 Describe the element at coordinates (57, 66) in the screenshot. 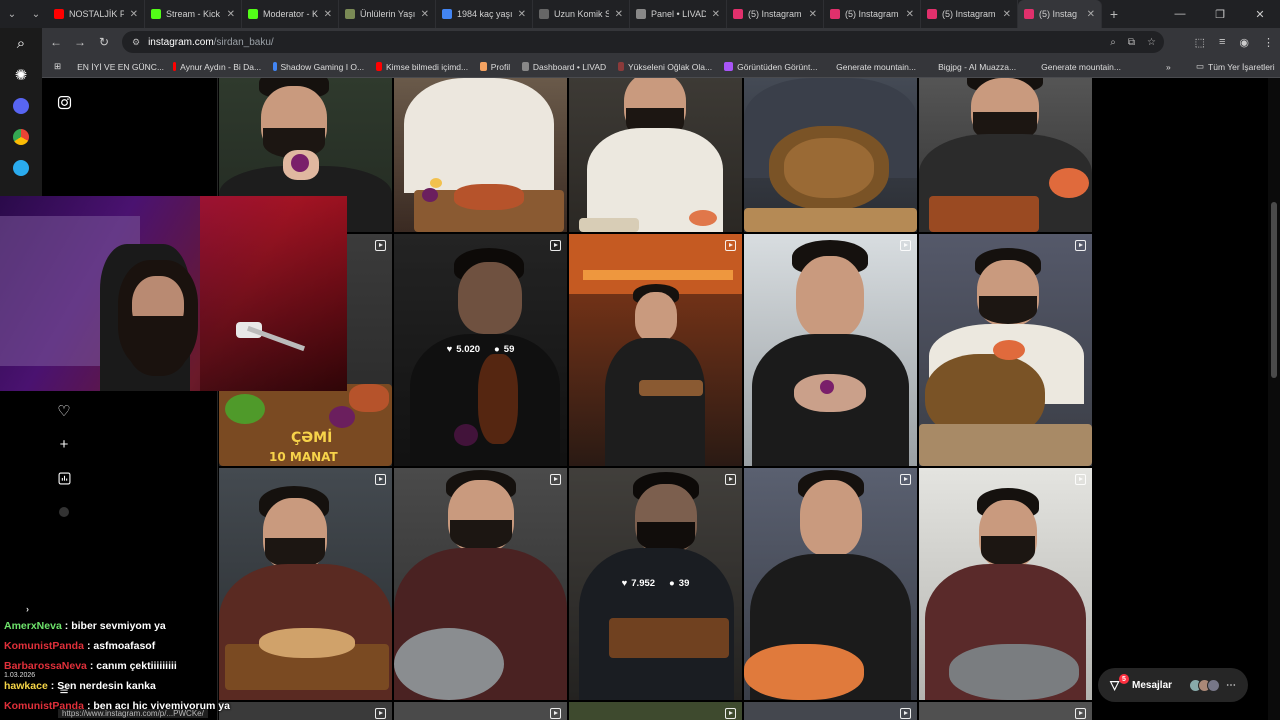

I see `apps-icon: ⊞` at that location.